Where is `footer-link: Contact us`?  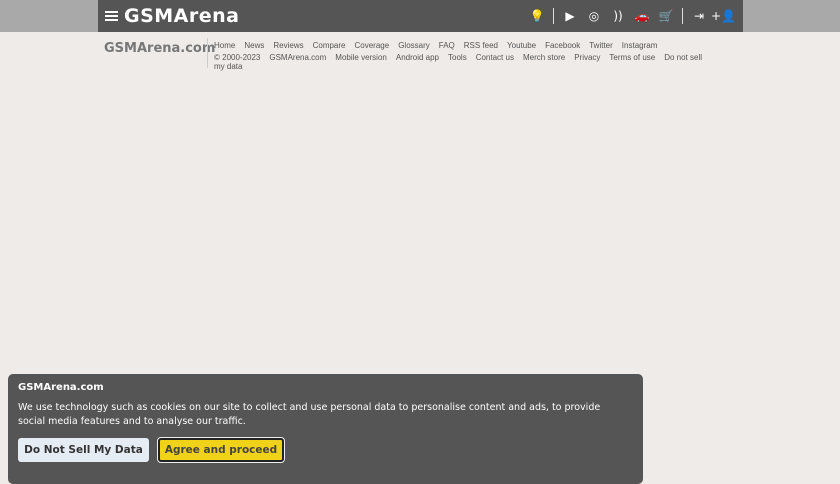
footer-link: Contact us is located at coordinates (495, 57).